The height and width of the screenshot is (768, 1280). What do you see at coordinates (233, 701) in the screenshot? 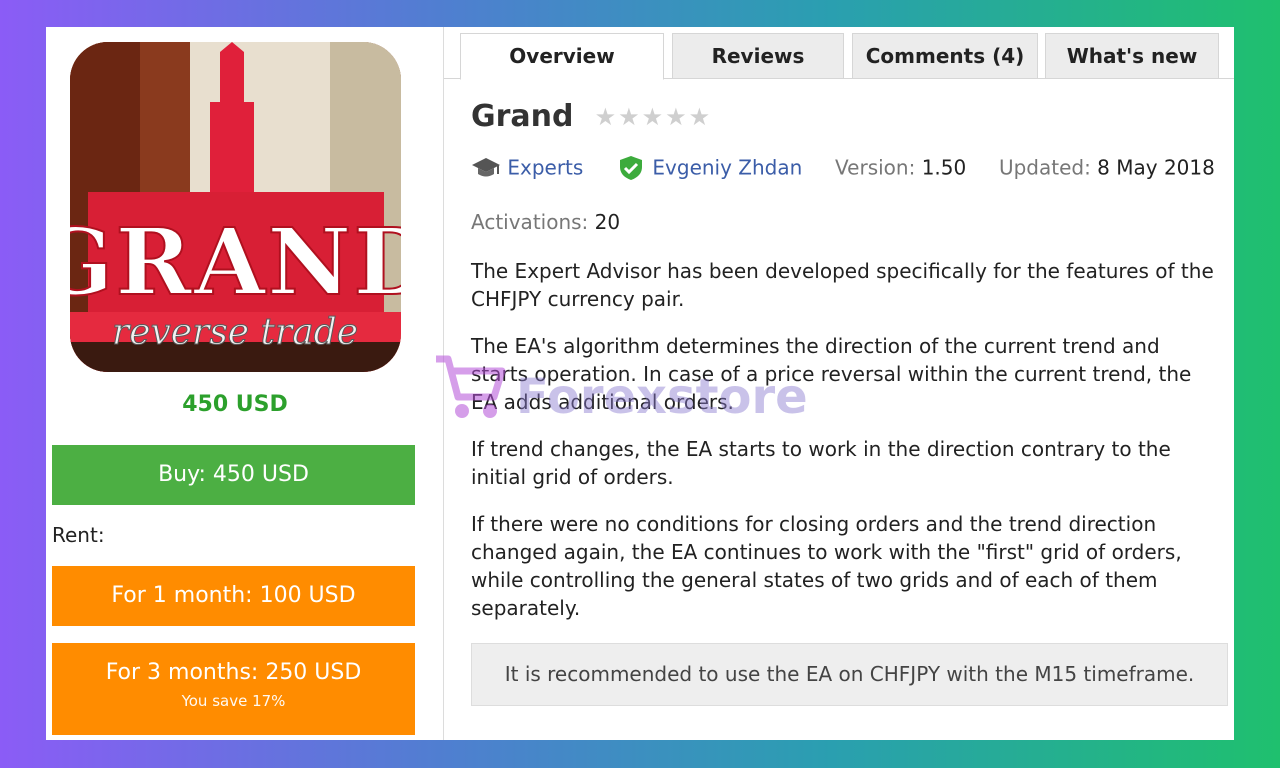
I see `rent-3-months-saving: You save 17%` at bounding box center [233, 701].